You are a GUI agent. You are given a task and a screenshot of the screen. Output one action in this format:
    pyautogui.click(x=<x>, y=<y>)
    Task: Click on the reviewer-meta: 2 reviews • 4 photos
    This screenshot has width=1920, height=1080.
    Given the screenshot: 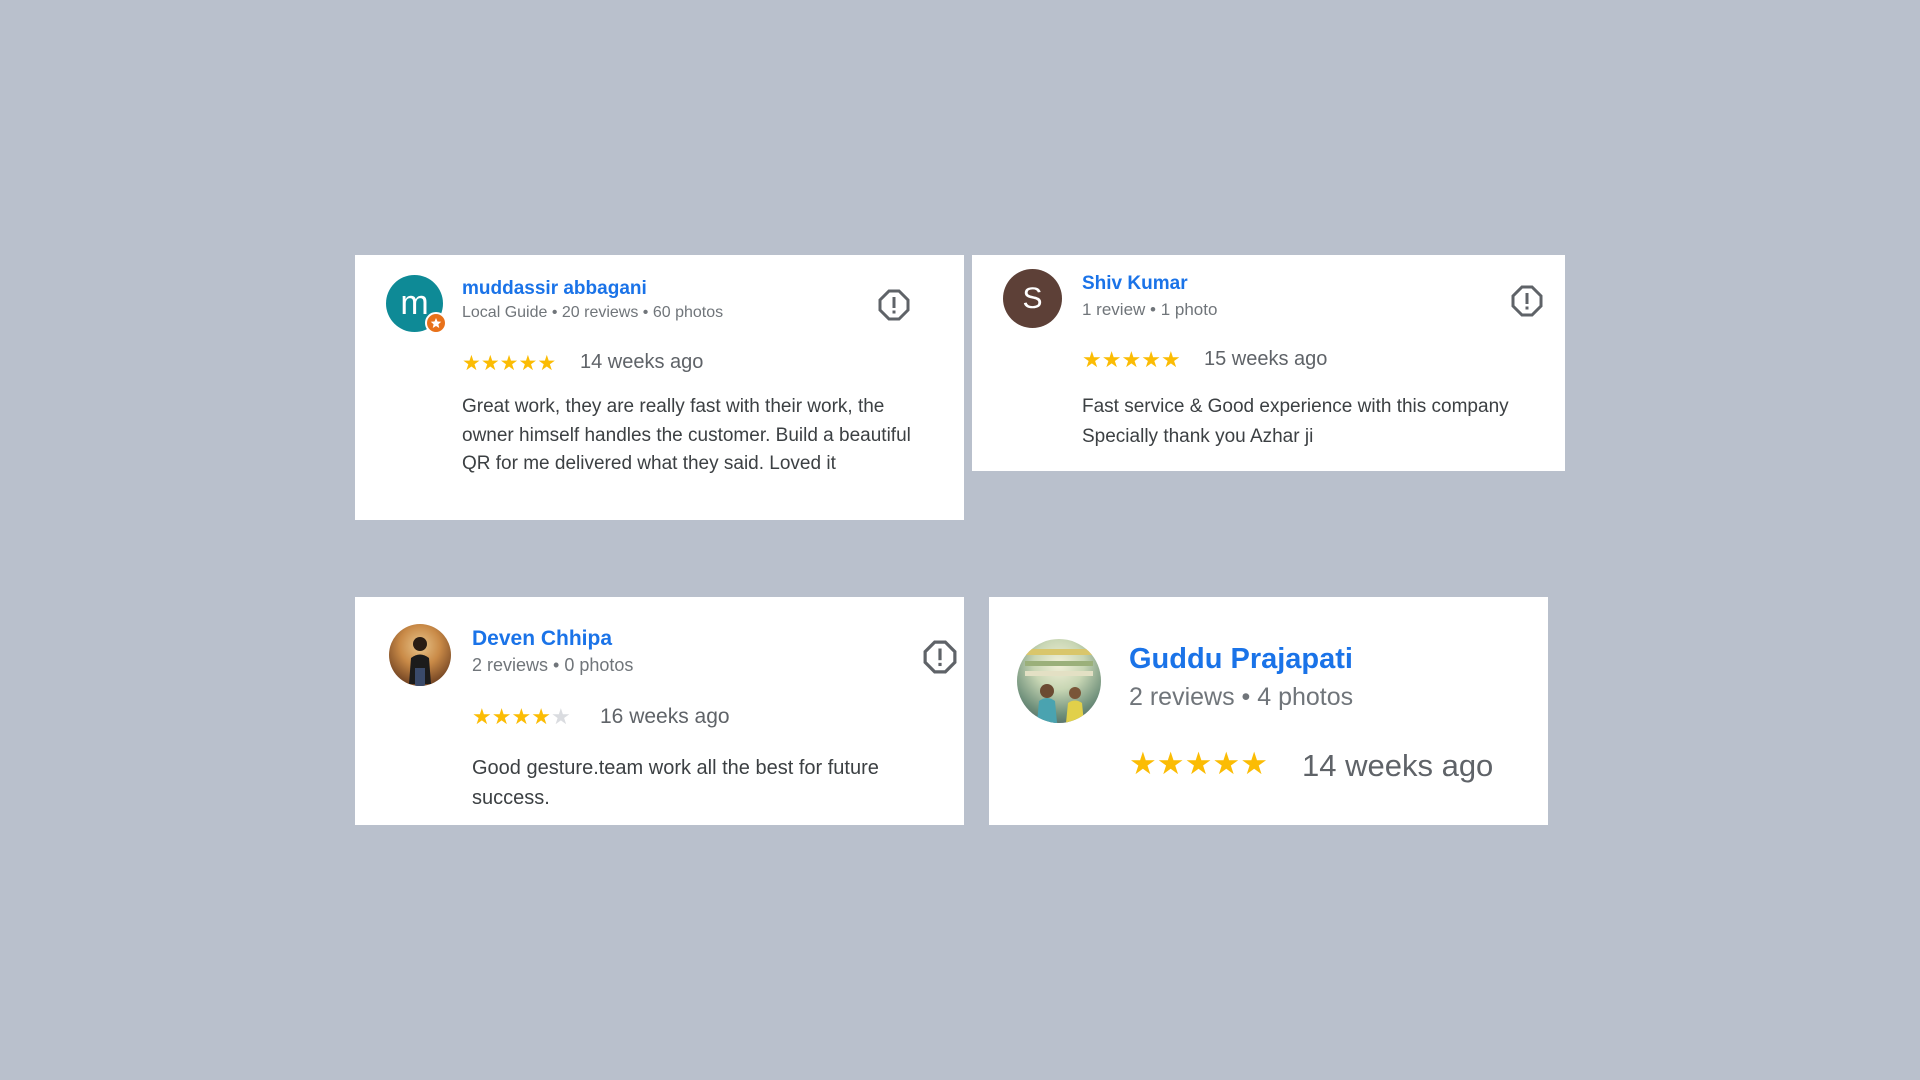 What is the action you would take?
    pyautogui.click(x=1241, y=697)
    